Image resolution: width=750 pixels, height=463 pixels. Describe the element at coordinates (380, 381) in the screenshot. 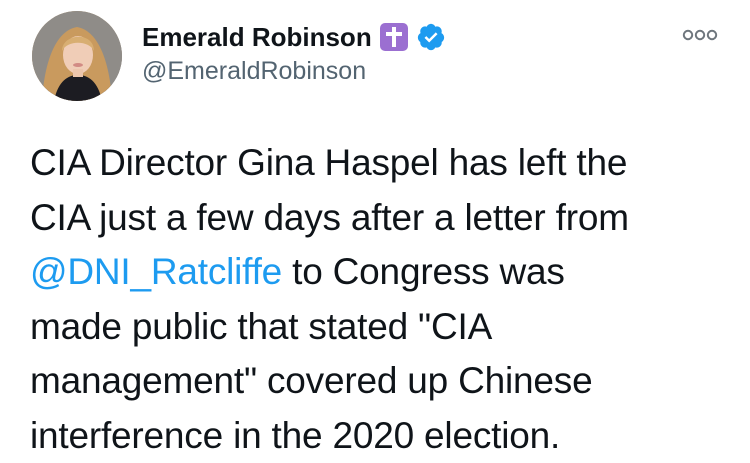

I see `tweet-line: management" covered up Chinese` at that location.